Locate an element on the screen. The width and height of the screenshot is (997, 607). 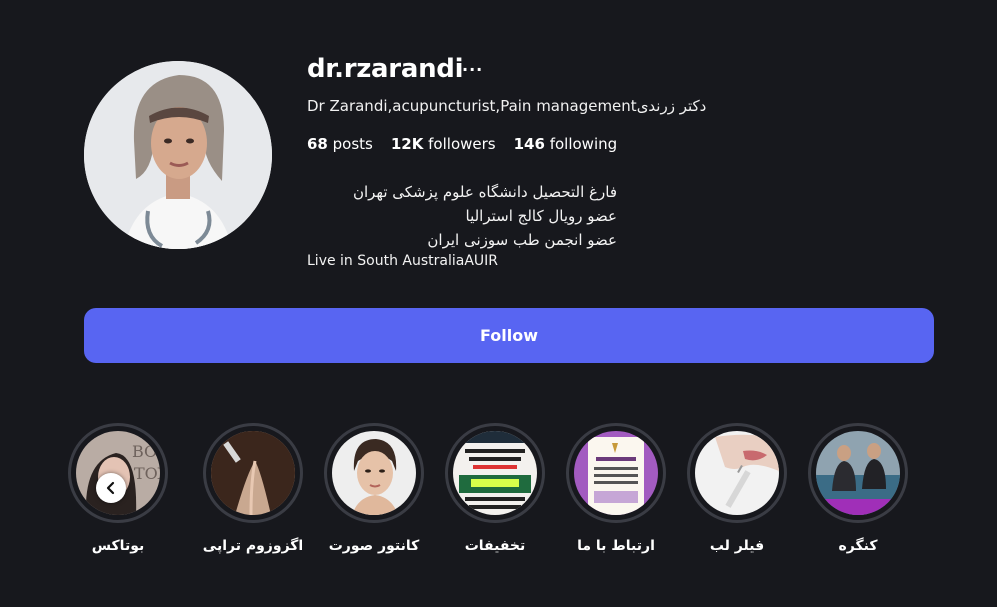
highlight-contact: ارتباط با ما is located at coordinates (616, 488).